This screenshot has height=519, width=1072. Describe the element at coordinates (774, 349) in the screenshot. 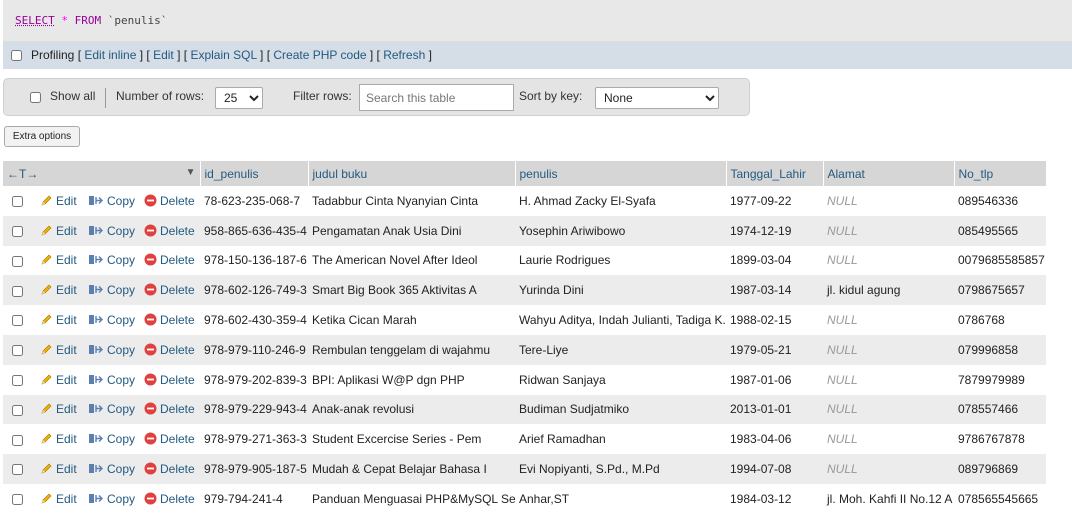

I see `cell-tanggal-lahir: 1979-05-21` at that location.